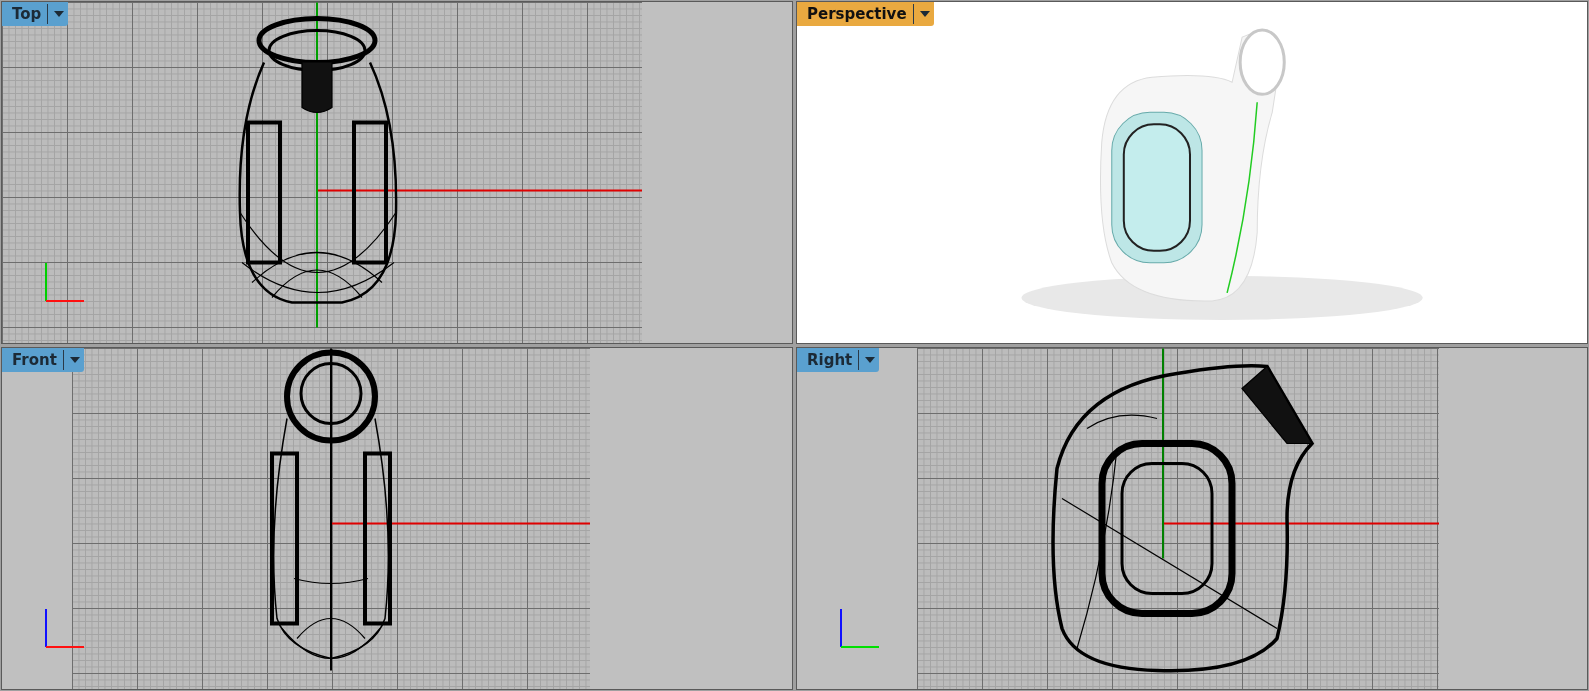  What do you see at coordinates (35, 14) in the screenshot?
I see `viewport-tab: Top` at bounding box center [35, 14].